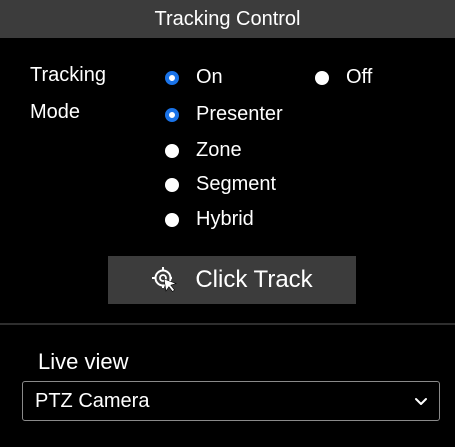  Describe the element at coordinates (55, 112) in the screenshot. I see `mode-label: Mode` at that location.